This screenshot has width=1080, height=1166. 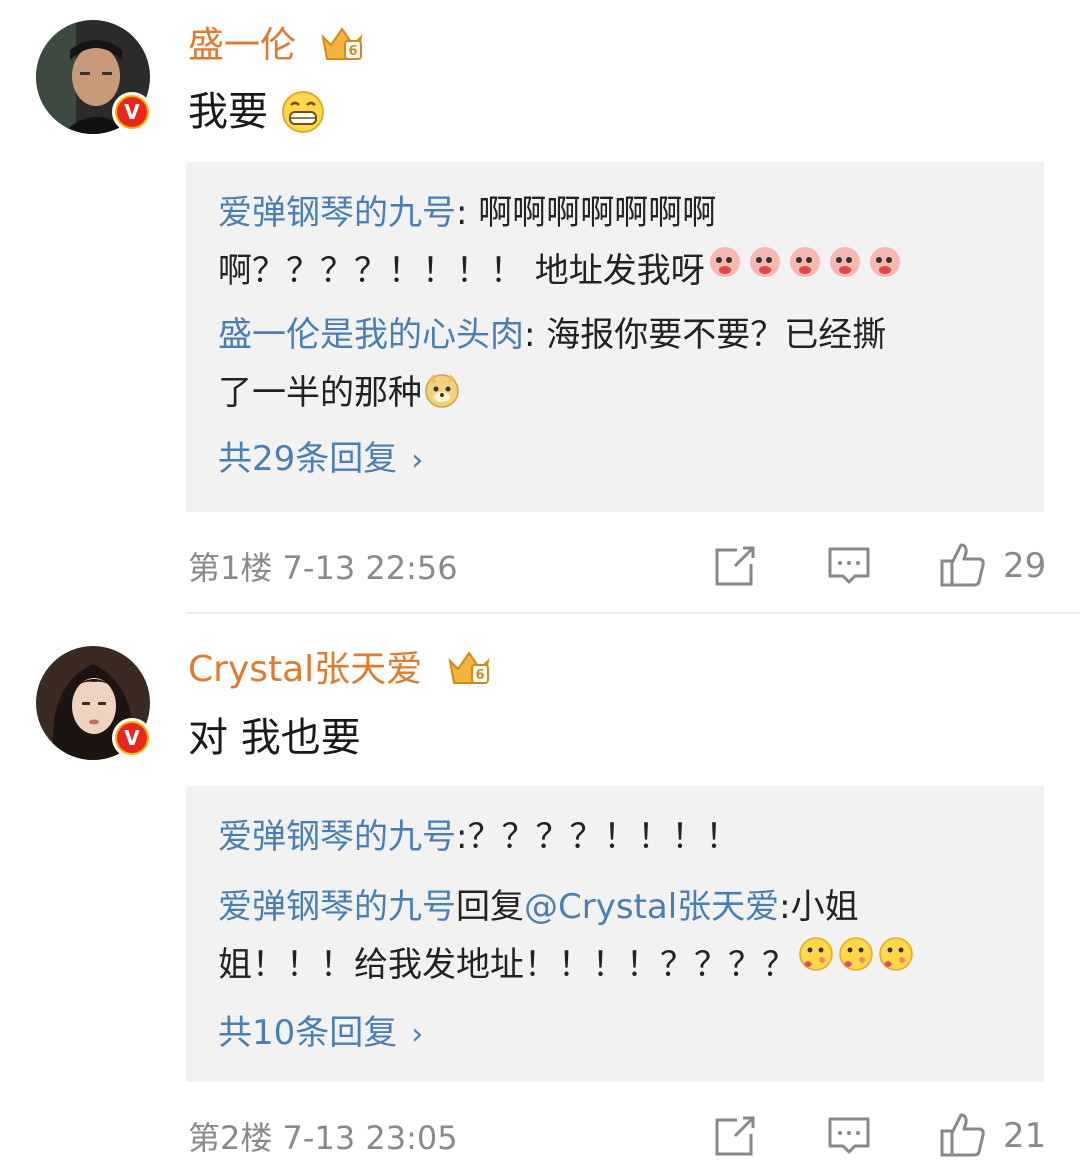 I want to click on reply-item: 爱弹钢琴的九号:？？？？！！！！, so click(x=479, y=837).